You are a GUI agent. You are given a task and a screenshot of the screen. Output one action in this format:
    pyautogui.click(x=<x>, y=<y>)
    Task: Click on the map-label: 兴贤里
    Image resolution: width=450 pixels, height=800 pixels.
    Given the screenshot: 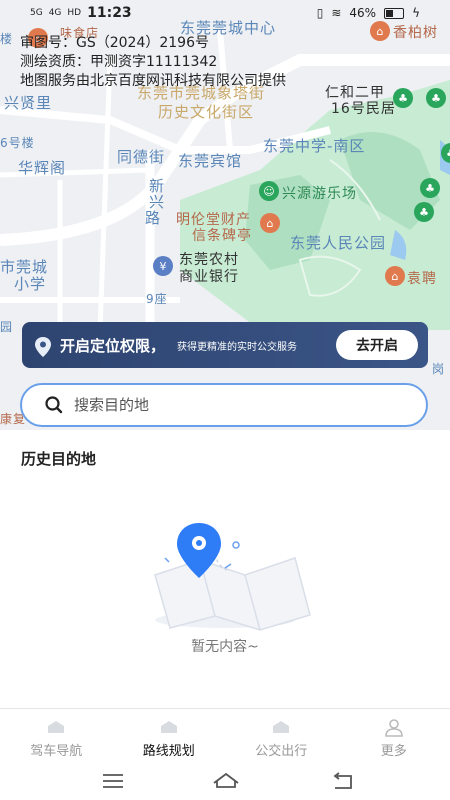 What is the action you would take?
    pyautogui.click(x=28, y=103)
    